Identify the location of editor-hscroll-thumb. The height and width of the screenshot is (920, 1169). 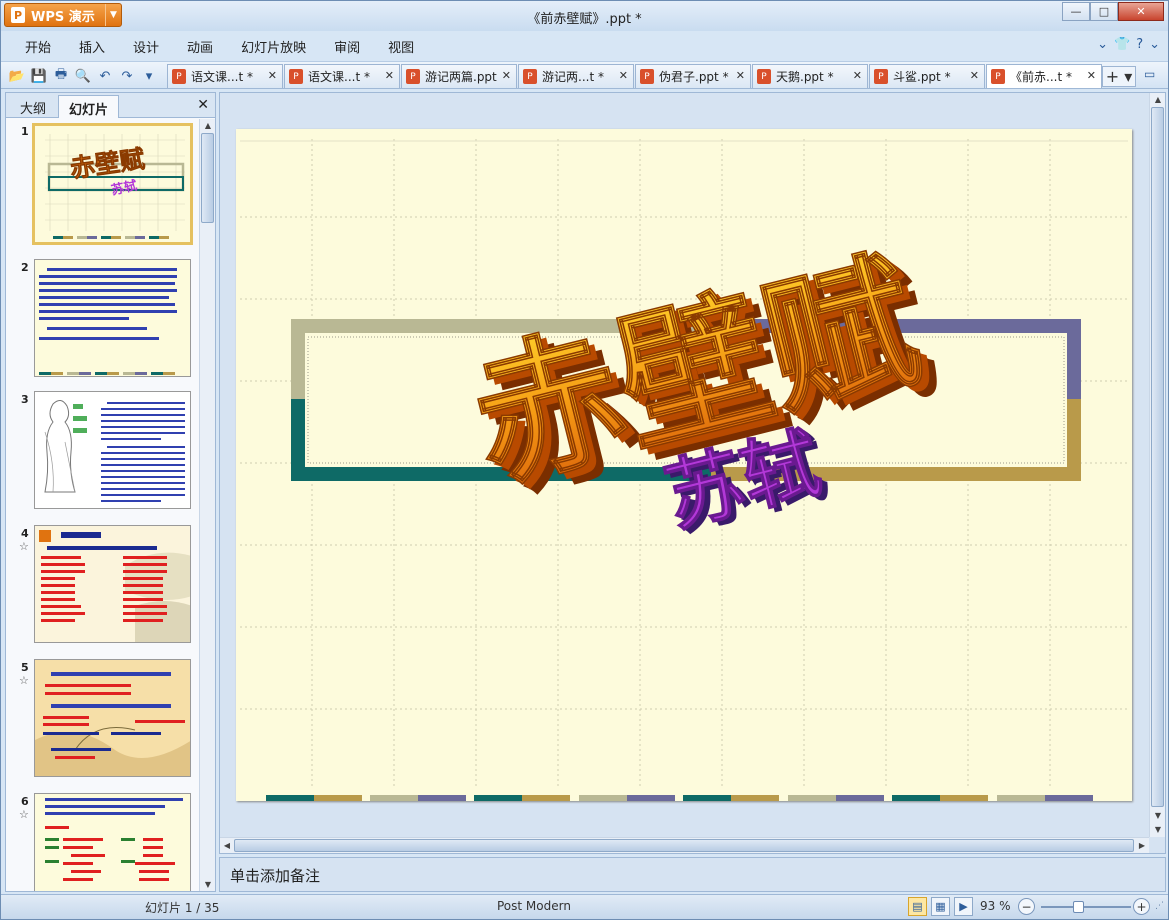
(684, 845).